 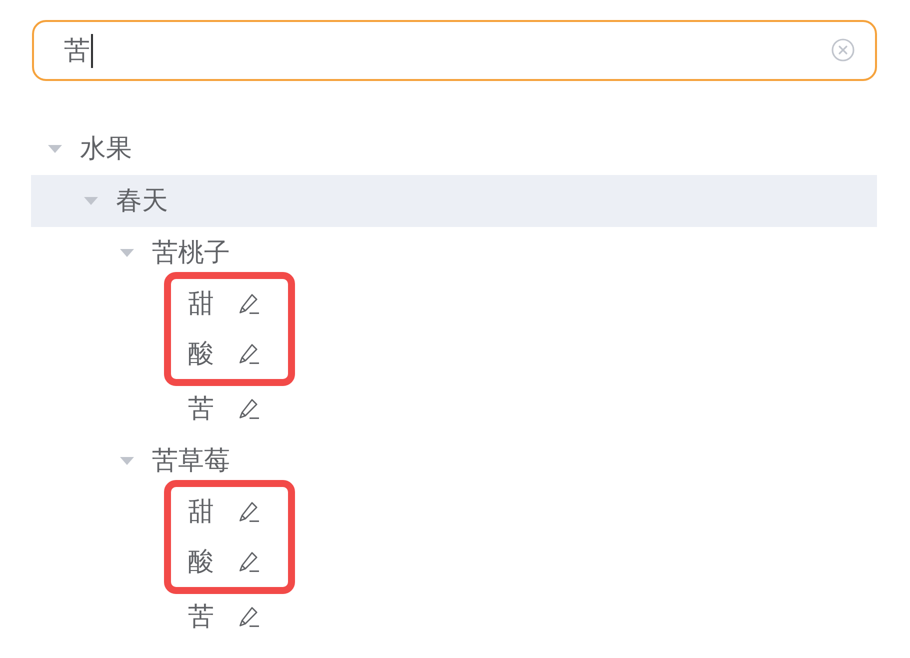 I want to click on tree-item: 苦桃子, so click(x=454, y=253).